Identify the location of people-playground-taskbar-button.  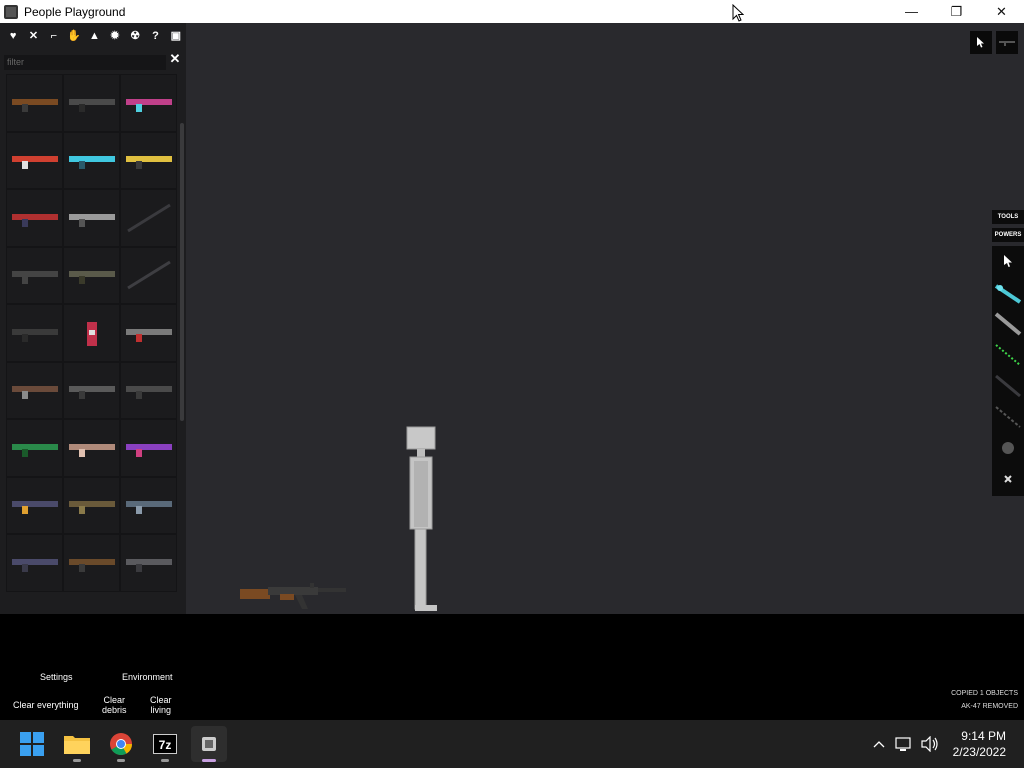
(209, 744).